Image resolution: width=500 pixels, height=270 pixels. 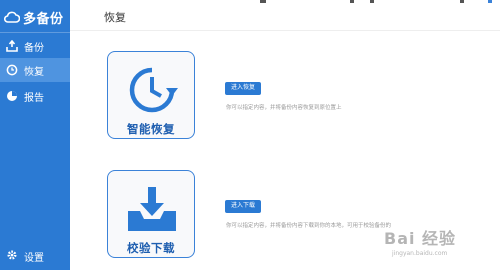 I want to click on settings-label: 设置, so click(x=34, y=258).